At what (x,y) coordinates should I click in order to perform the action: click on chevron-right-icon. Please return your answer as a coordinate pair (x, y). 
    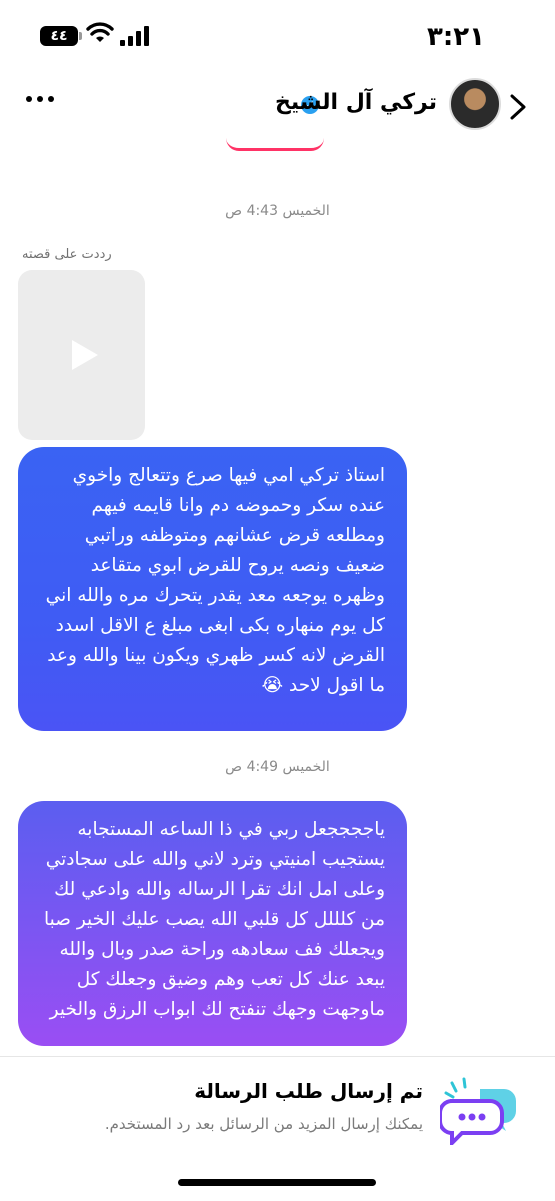
    Looking at the image, I should click on (518, 107).